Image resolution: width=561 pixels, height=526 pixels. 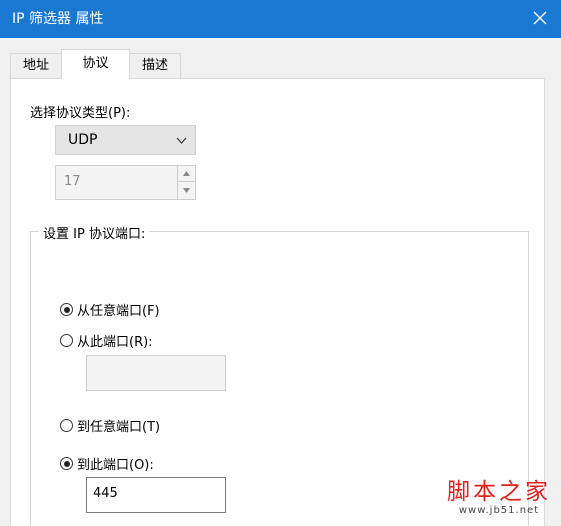 I want to click on from-port-input, so click(x=156, y=373).